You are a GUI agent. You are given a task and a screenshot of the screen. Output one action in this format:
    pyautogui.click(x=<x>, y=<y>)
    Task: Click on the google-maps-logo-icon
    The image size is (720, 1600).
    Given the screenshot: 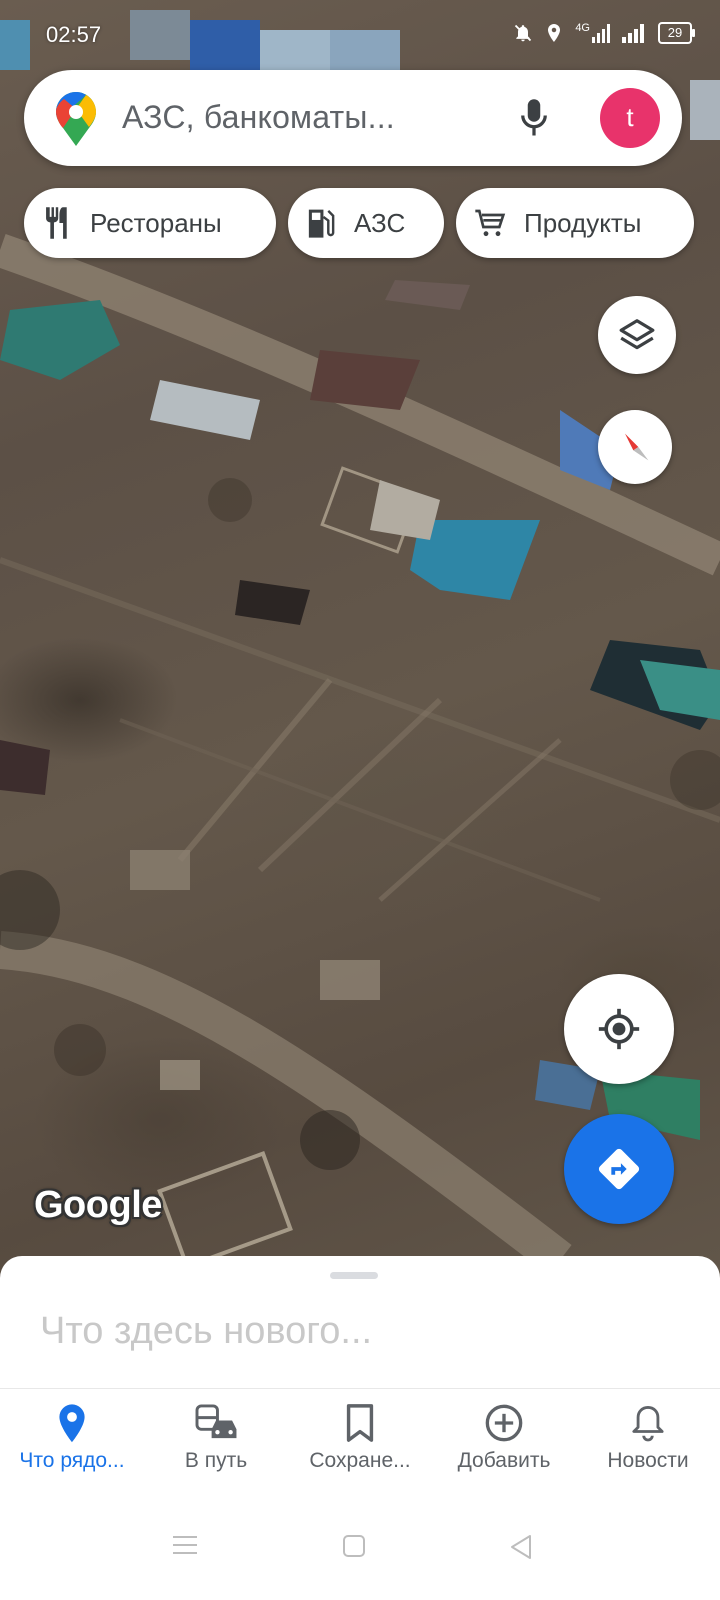 What is the action you would take?
    pyautogui.click(x=76, y=121)
    